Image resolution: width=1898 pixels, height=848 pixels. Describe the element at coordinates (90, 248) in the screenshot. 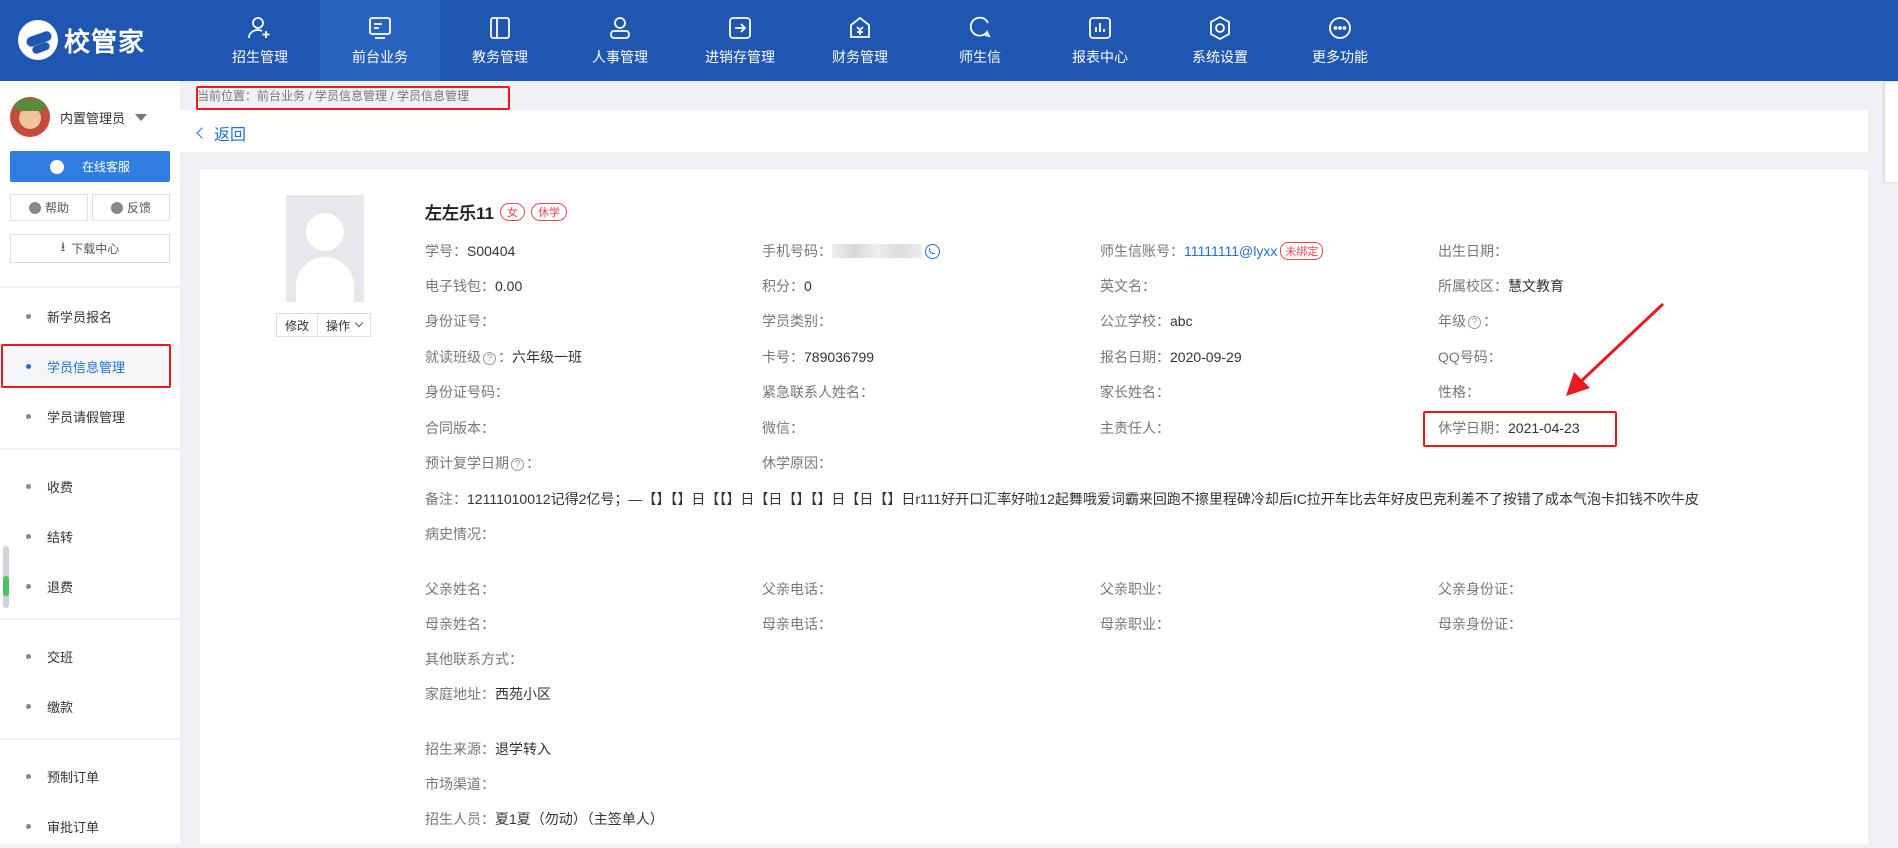

I see `download-center-button: ⭳ 下载中心` at that location.